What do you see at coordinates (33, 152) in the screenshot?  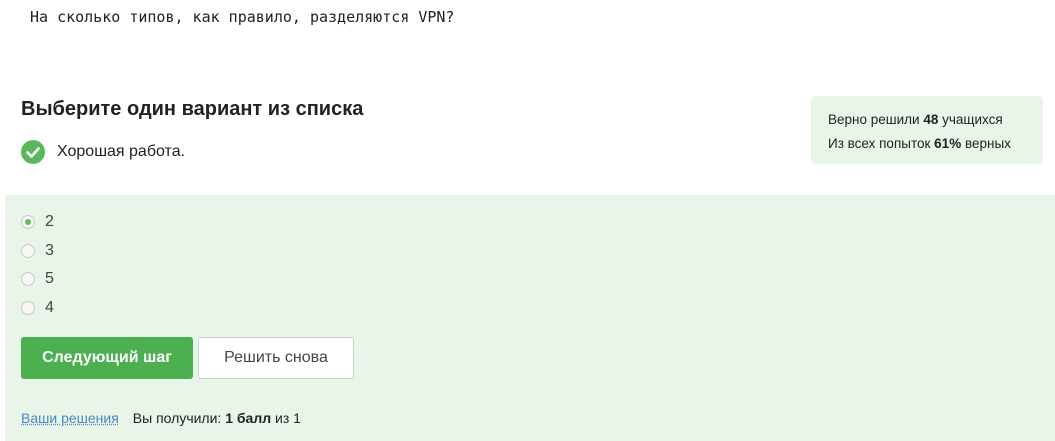 I see `check-circle-icon` at bounding box center [33, 152].